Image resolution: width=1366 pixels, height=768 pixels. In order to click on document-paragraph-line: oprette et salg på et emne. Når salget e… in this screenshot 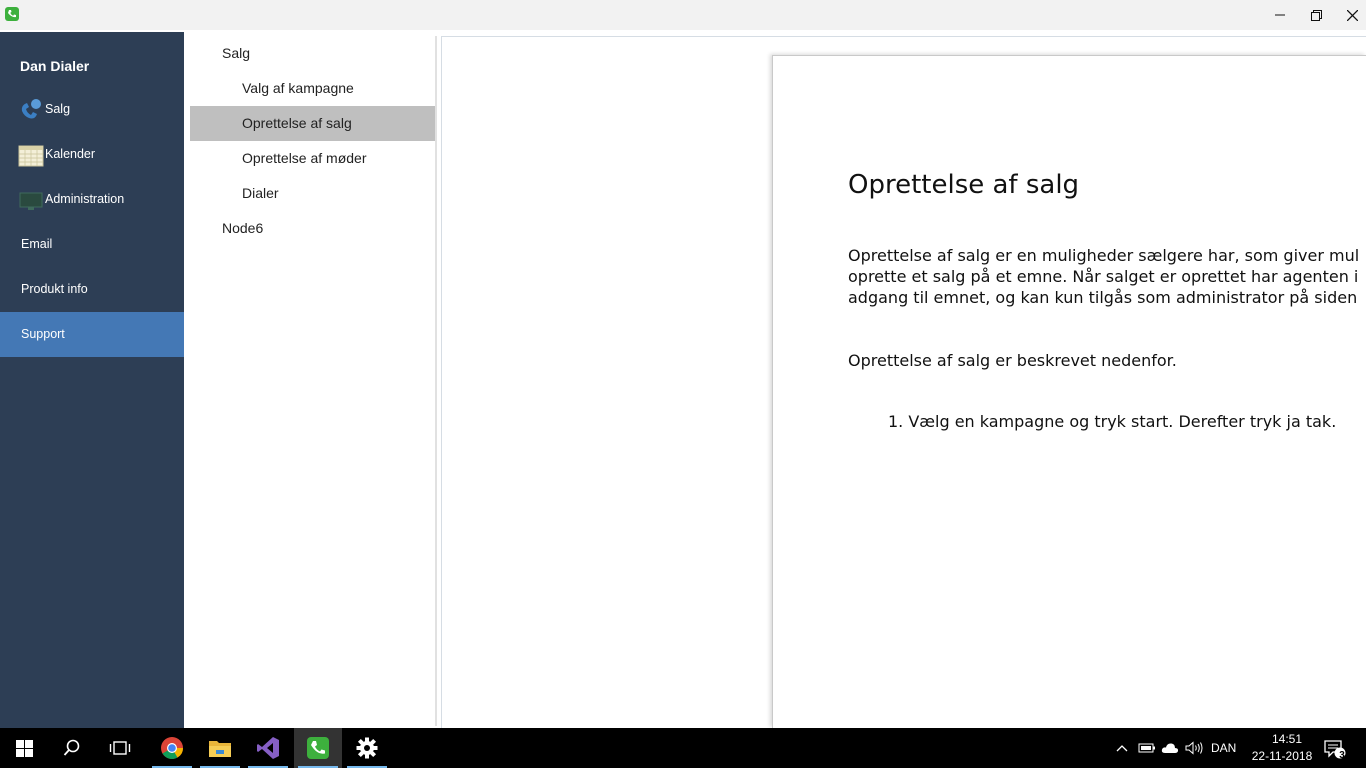, I will do `click(1103, 276)`.